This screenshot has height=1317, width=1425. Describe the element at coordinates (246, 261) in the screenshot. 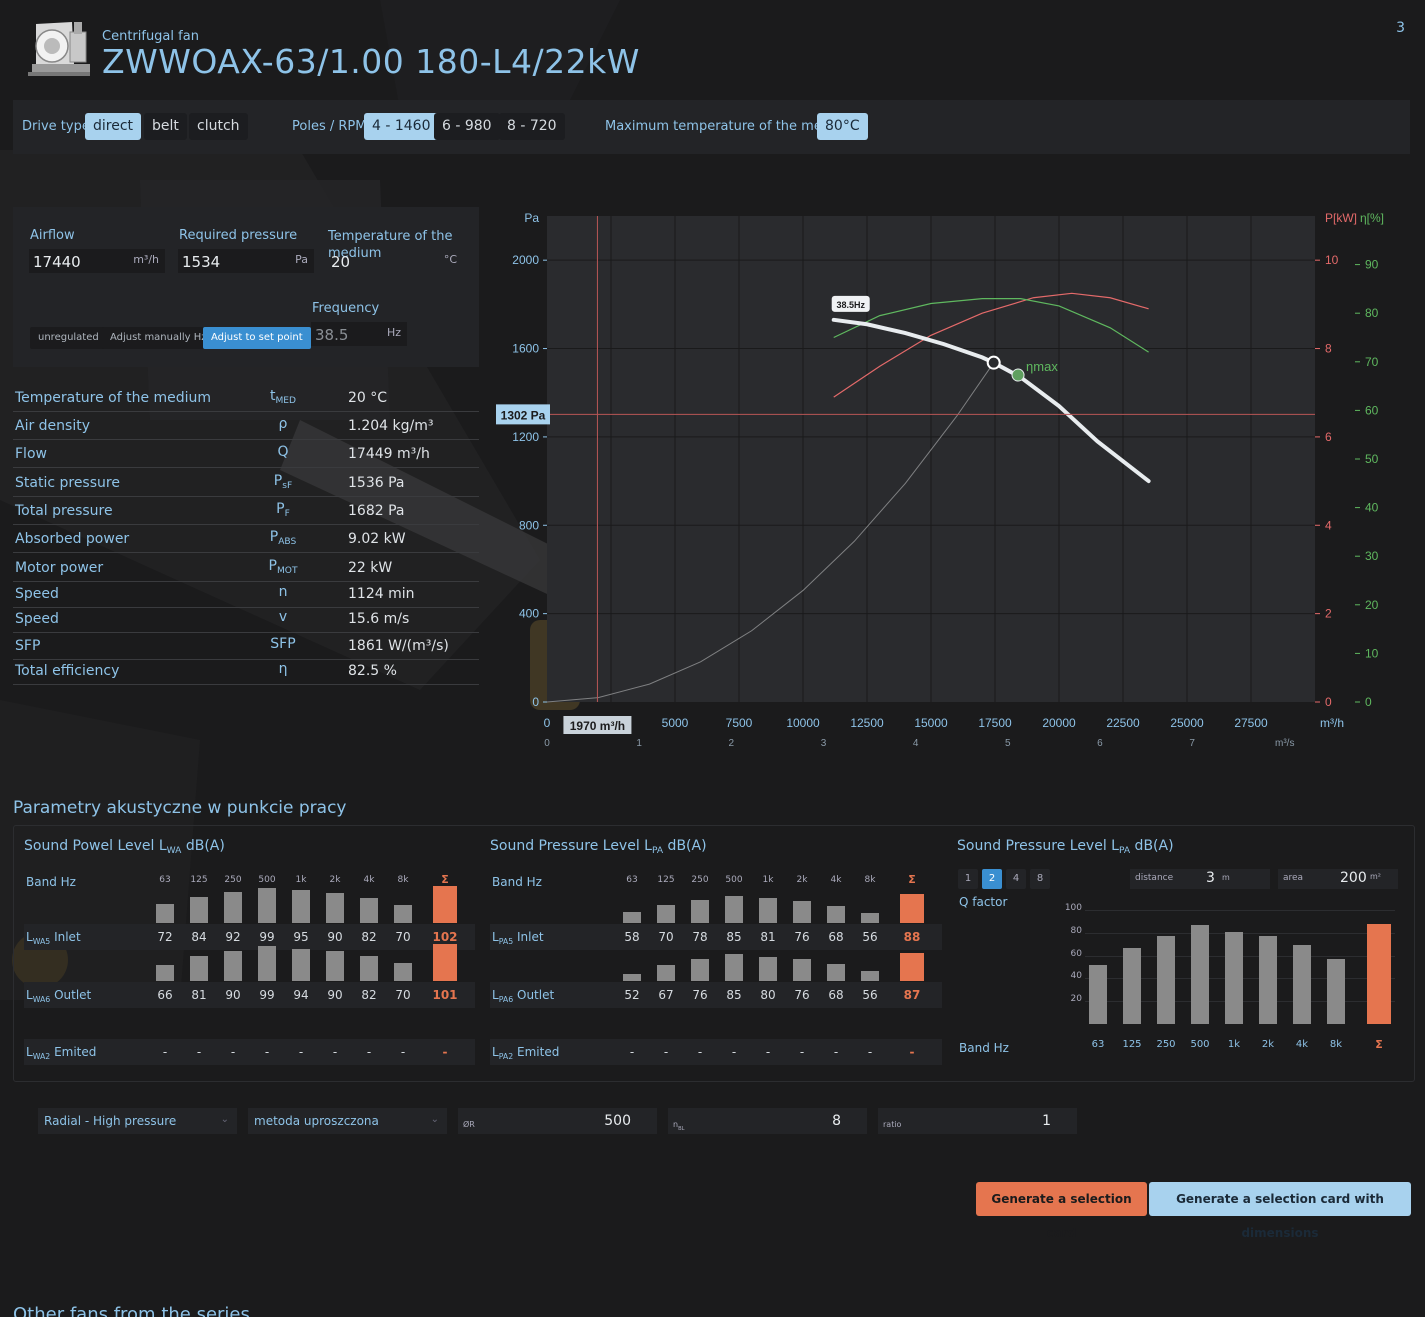

I see `pressure-input: 1534 Pa` at that location.